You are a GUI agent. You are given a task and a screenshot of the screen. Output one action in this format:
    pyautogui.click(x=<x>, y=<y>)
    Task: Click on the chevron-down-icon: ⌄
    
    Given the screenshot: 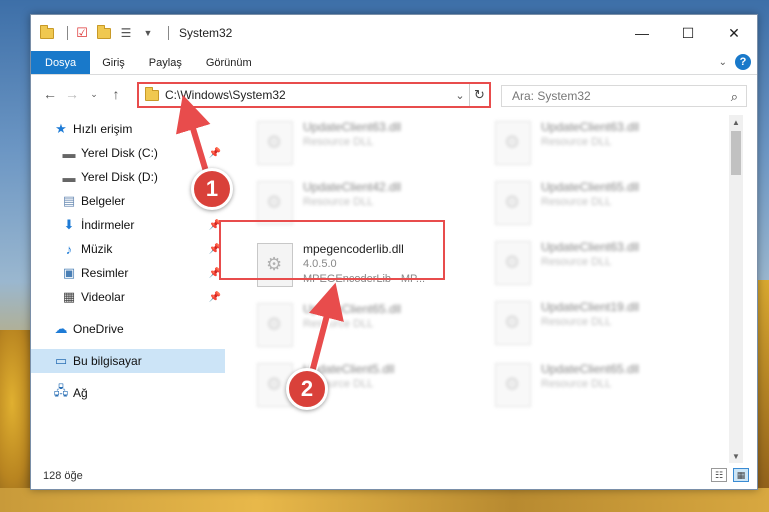 What is the action you would take?
    pyautogui.click(x=460, y=95)
    